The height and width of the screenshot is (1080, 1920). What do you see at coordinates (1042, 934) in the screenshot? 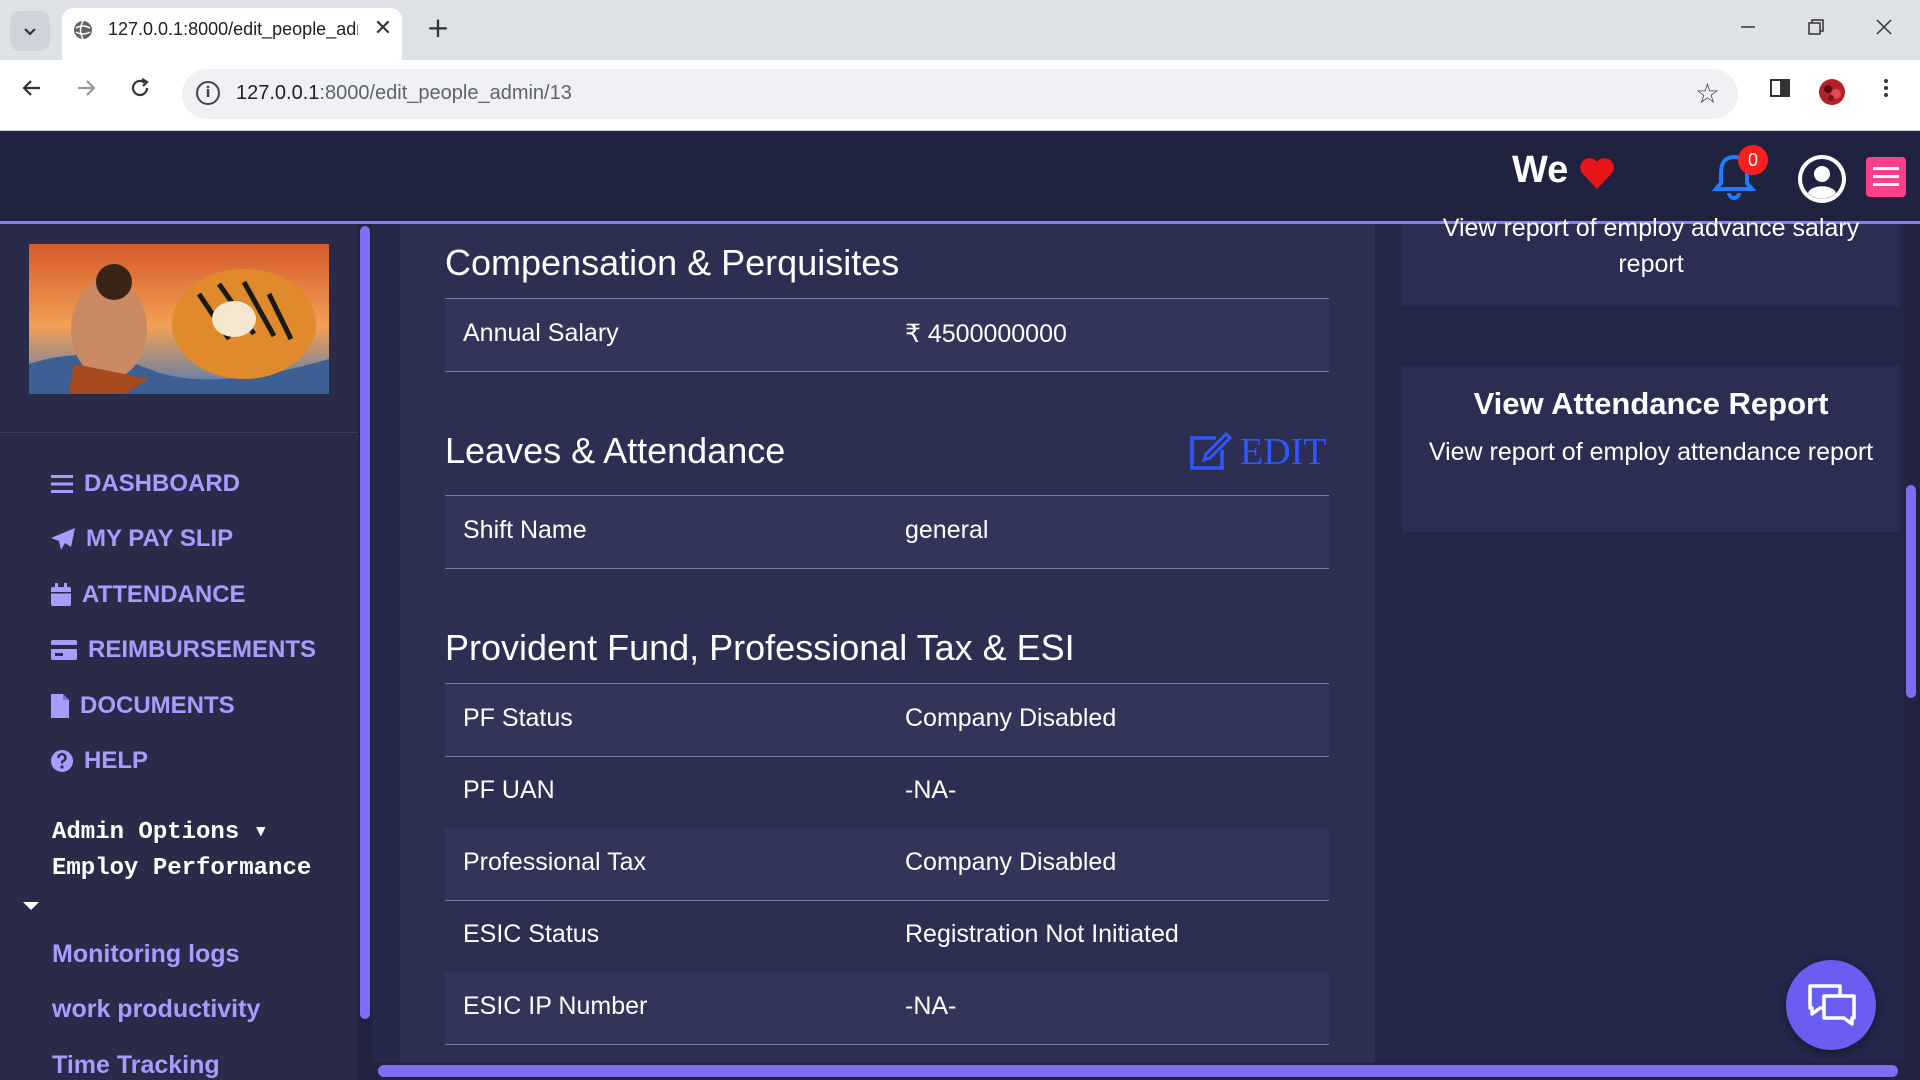
I see `row-value: Registration Not Initiated` at bounding box center [1042, 934].